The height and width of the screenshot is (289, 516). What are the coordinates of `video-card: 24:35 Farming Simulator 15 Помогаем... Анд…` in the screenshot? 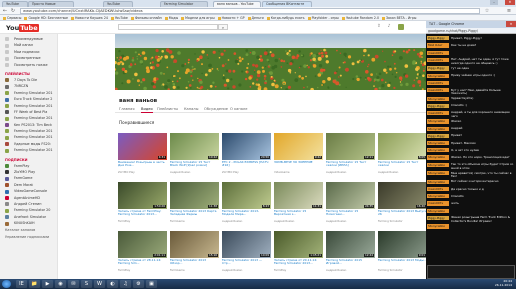 It's located at (350, 202).